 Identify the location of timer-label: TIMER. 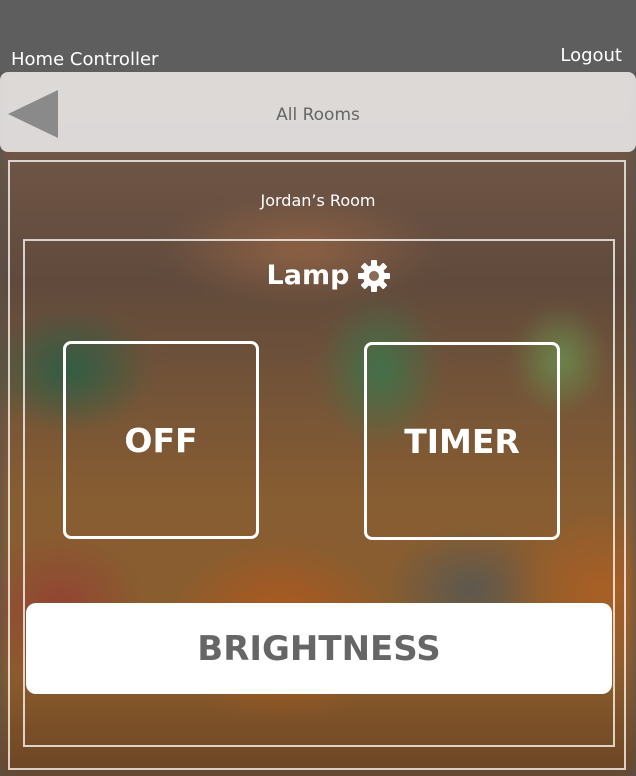
(462, 441).